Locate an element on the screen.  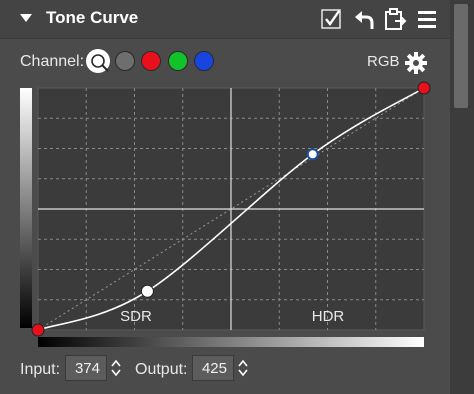
input-value-field: 374 is located at coordinates (86, 368).